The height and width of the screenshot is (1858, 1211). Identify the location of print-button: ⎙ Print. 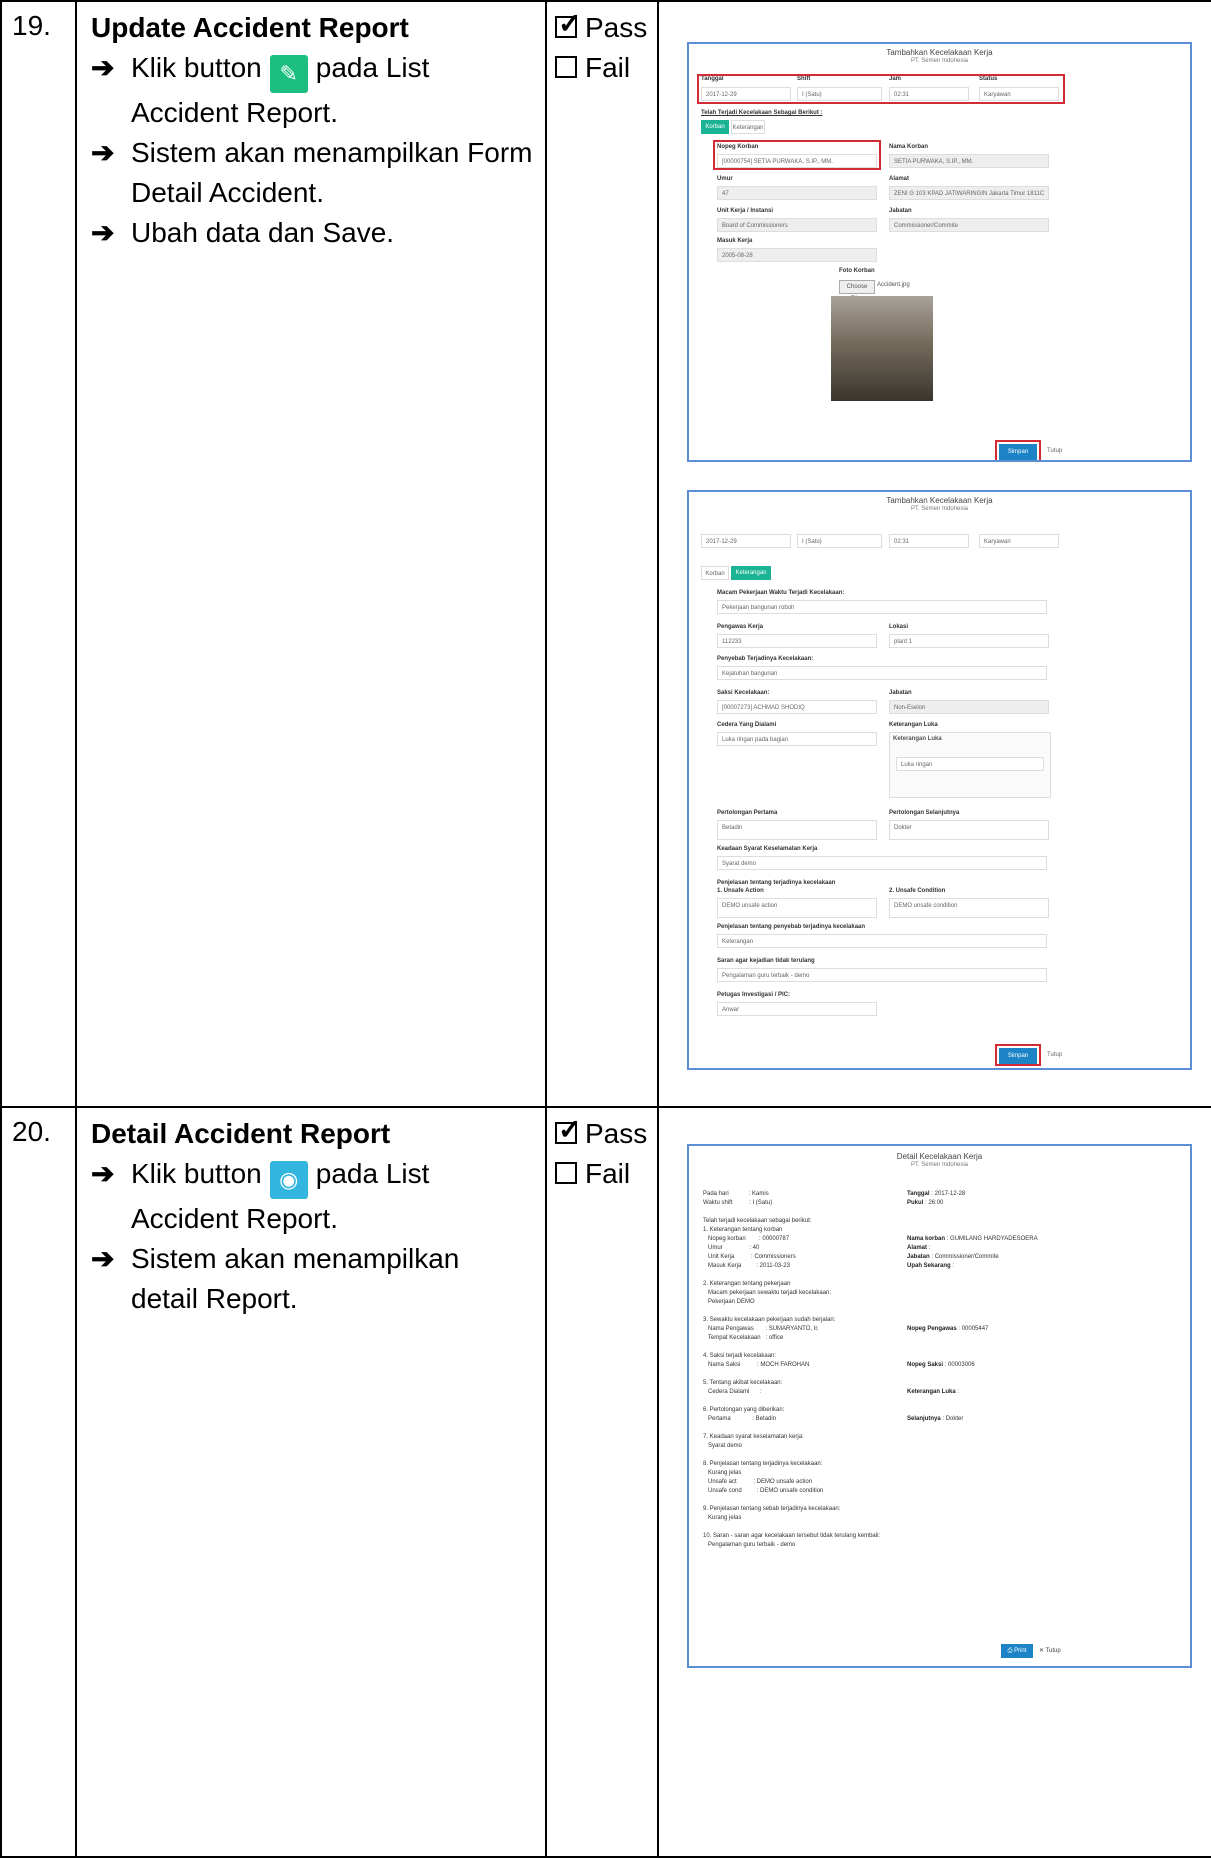
(1017, 1651).